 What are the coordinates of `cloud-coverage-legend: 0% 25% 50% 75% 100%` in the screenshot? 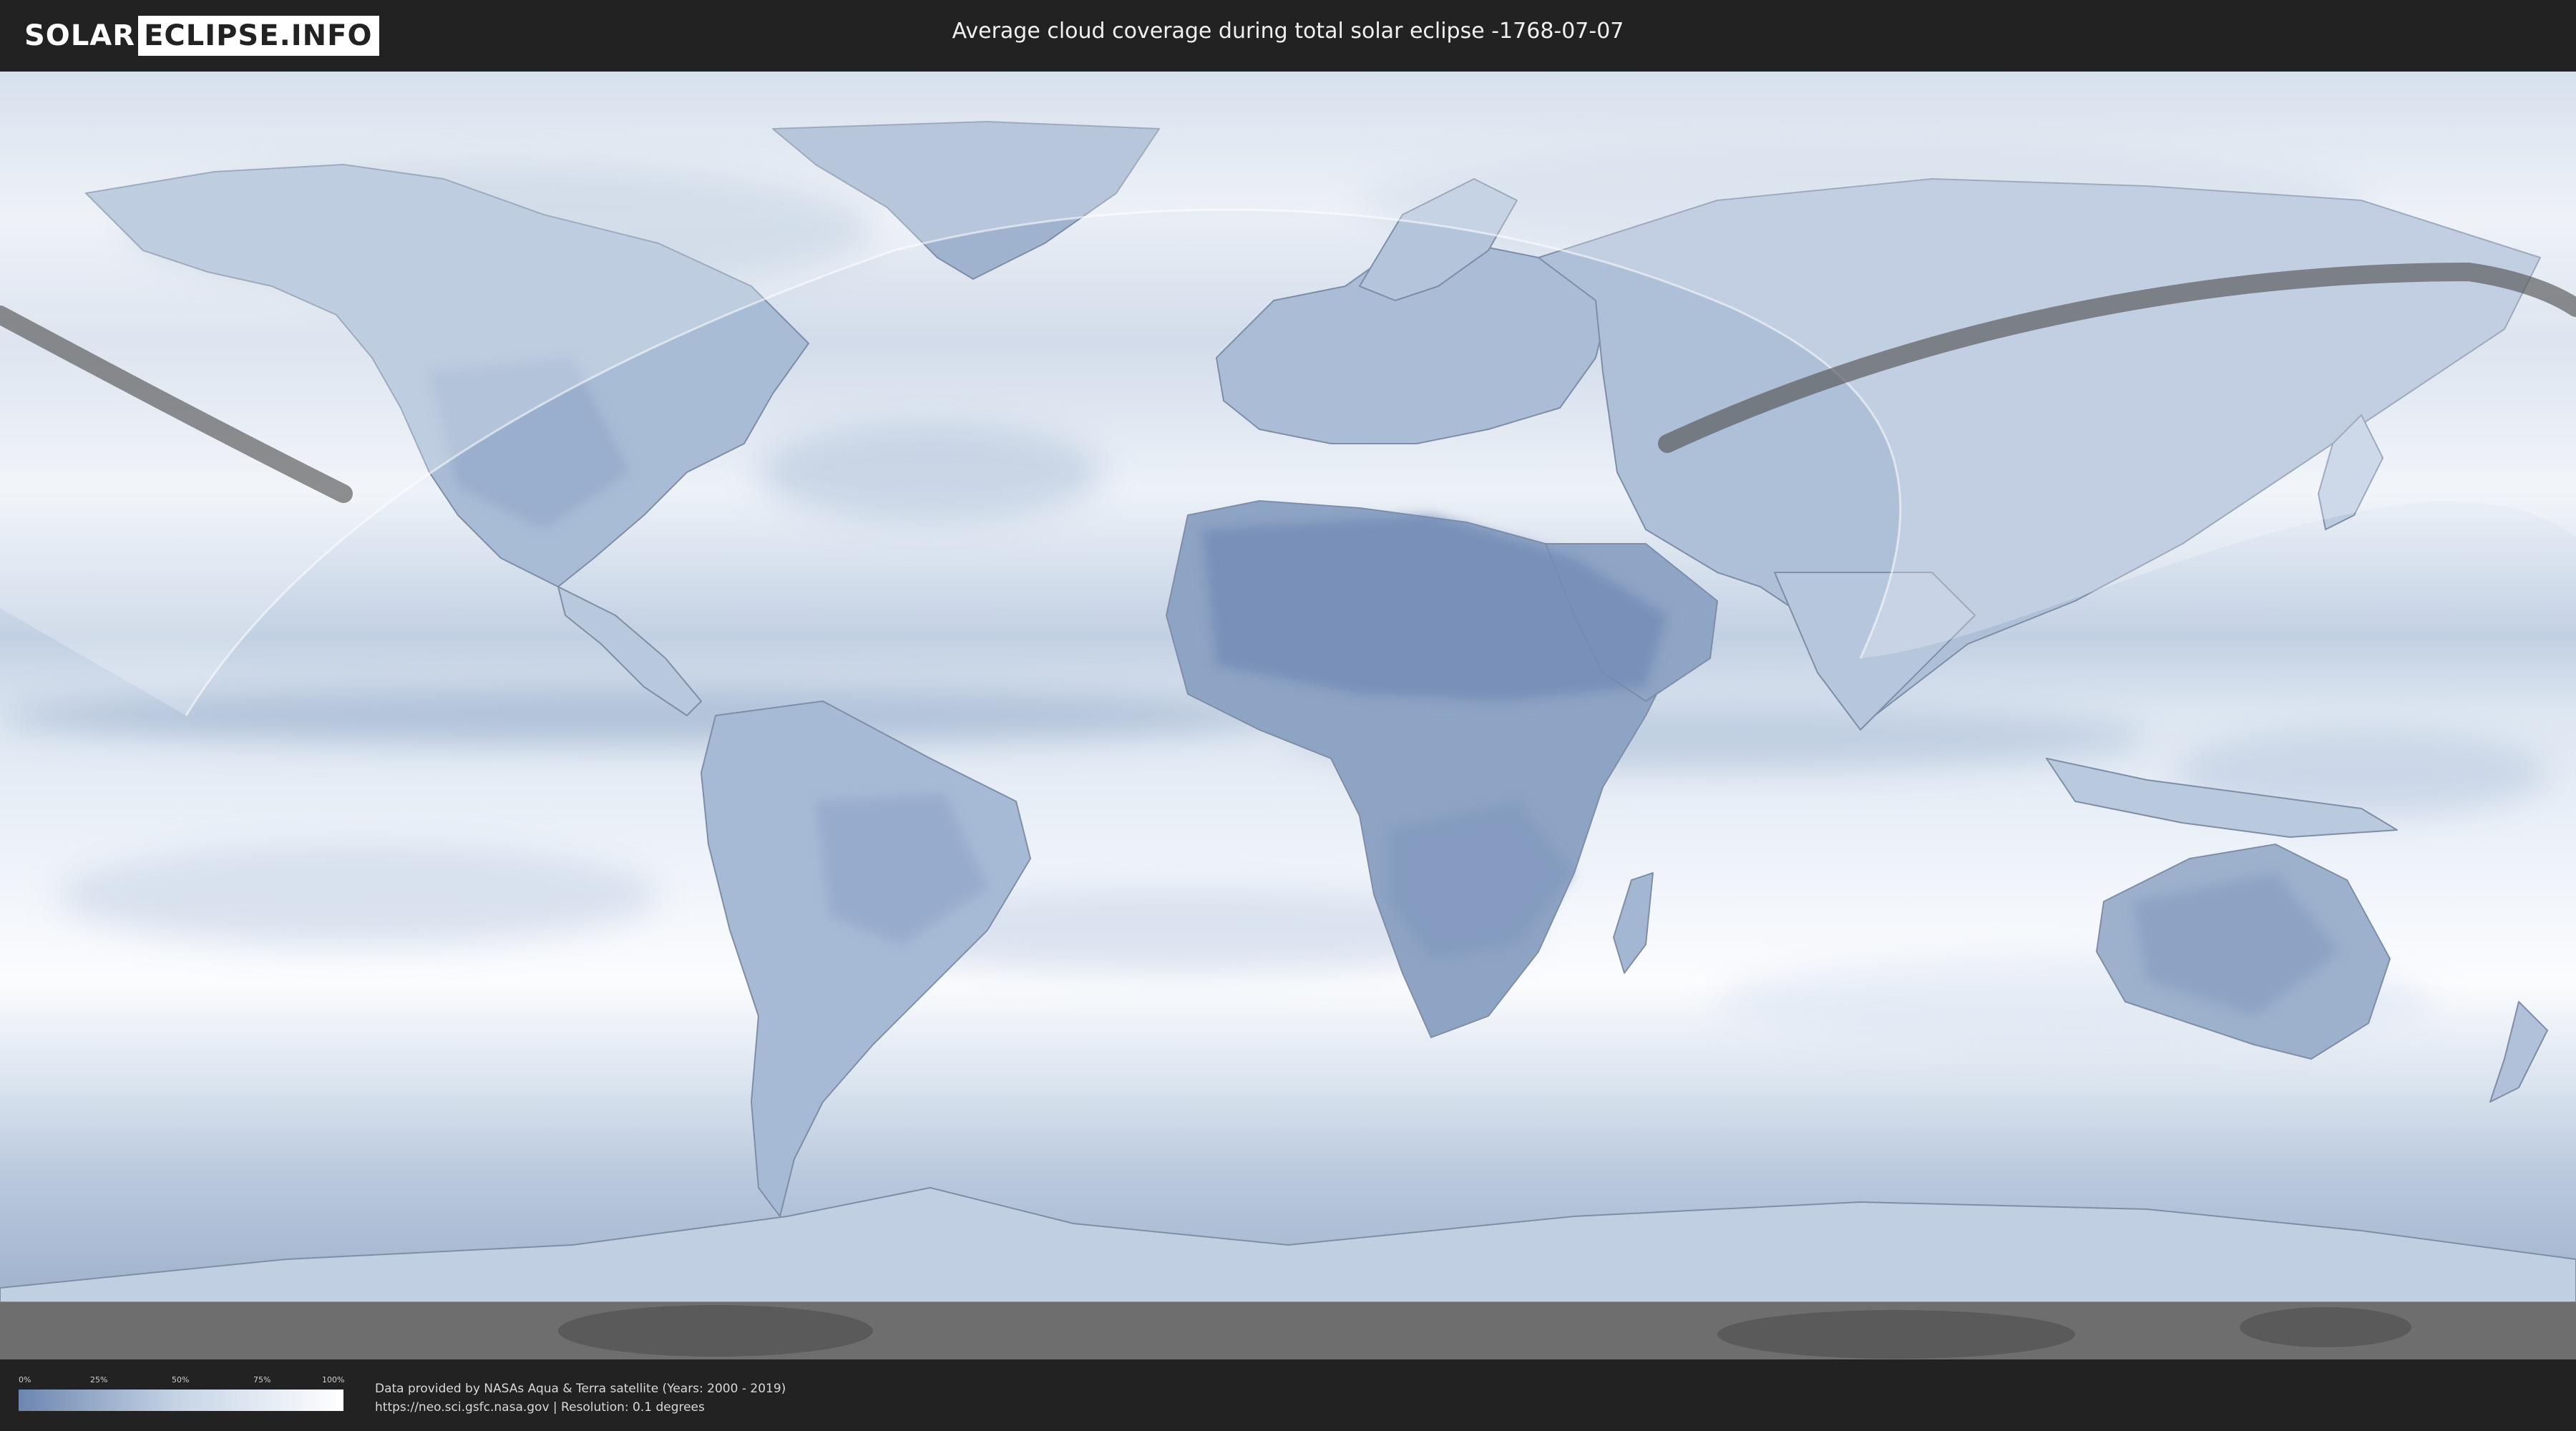 It's located at (182, 1393).